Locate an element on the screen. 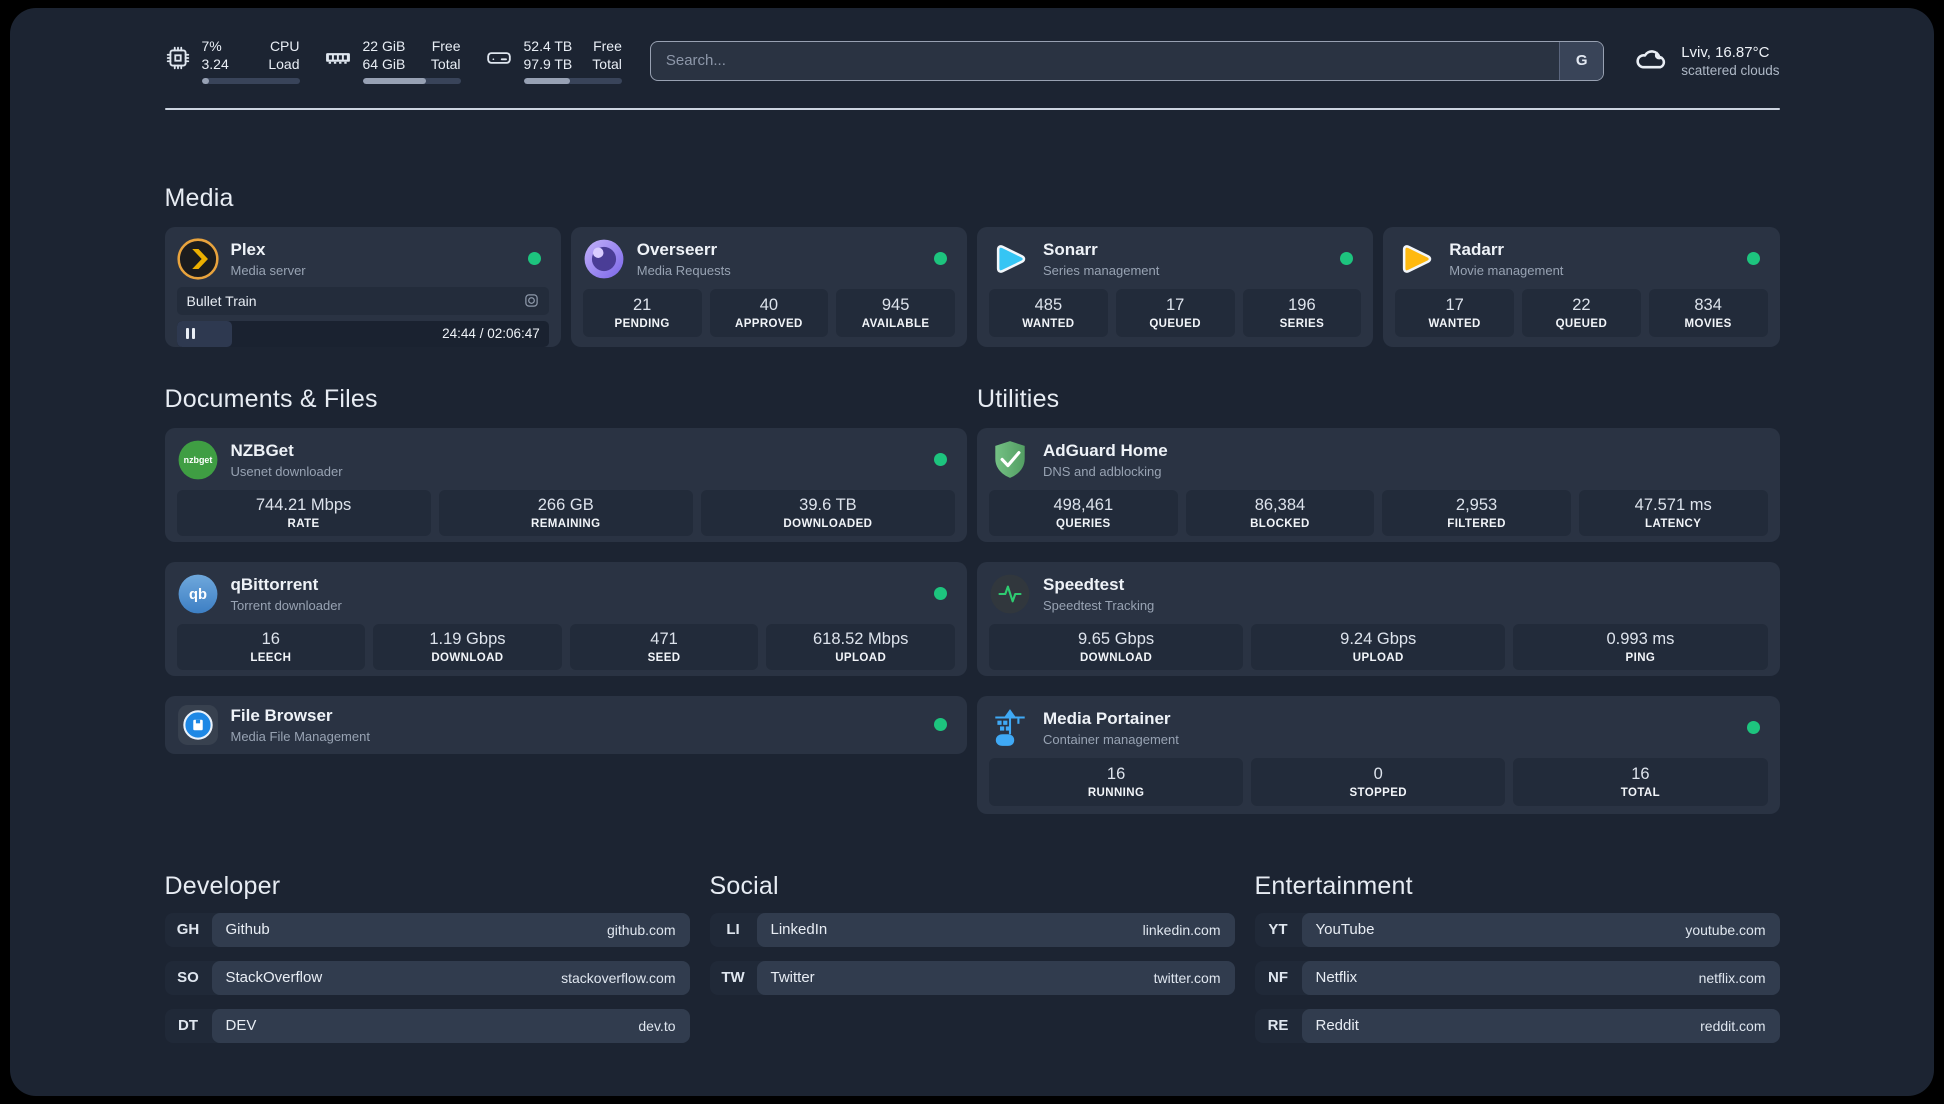 The width and height of the screenshot is (1944, 1104). pause-icon is located at coordinates (190, 334).